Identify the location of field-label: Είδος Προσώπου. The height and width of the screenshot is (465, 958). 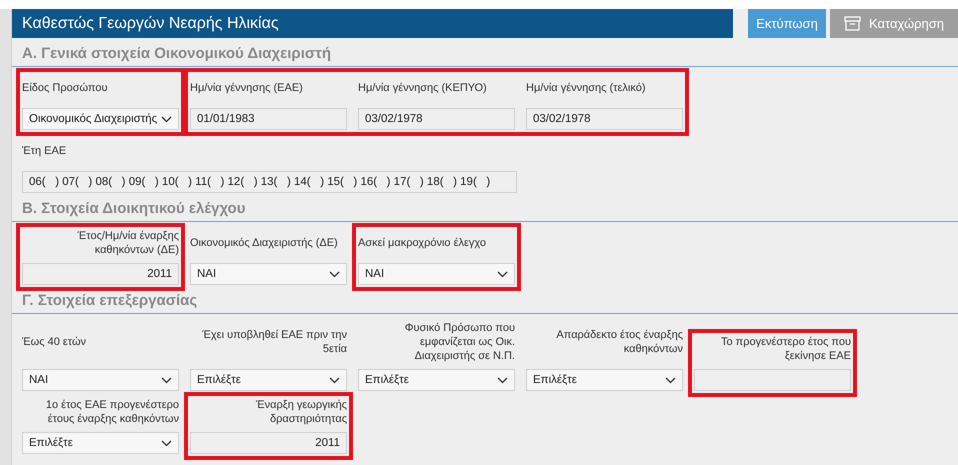
(65, 88).